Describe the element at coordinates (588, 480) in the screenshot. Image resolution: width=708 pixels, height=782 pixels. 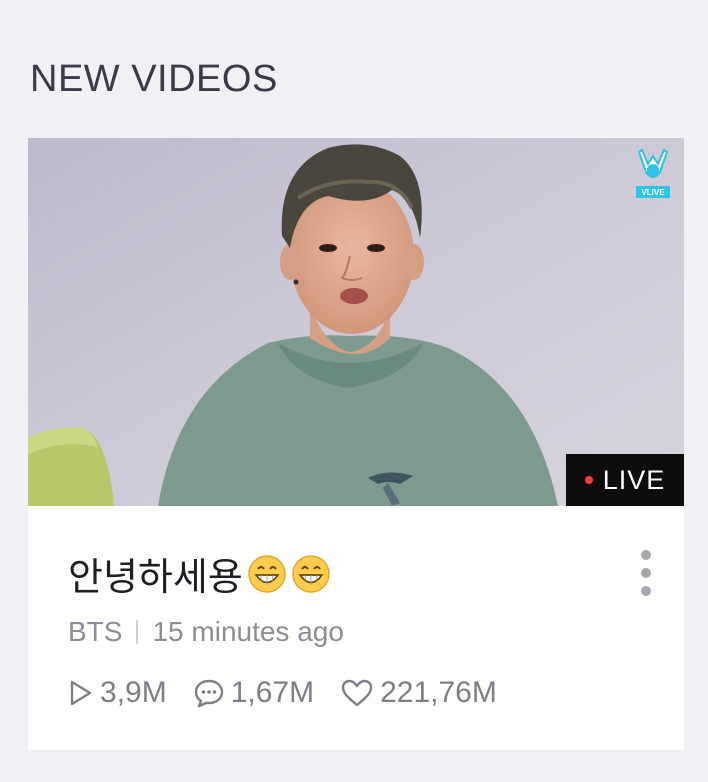
I see `live-dot` at that location.